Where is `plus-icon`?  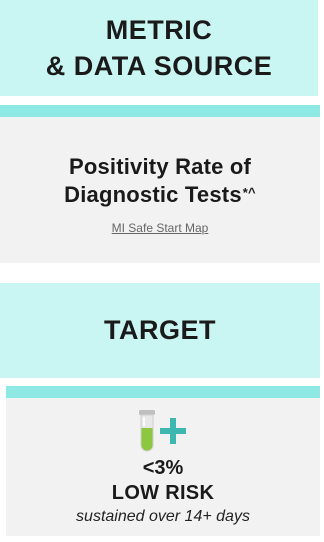
plus-icon is located at coordinates (173, 431).